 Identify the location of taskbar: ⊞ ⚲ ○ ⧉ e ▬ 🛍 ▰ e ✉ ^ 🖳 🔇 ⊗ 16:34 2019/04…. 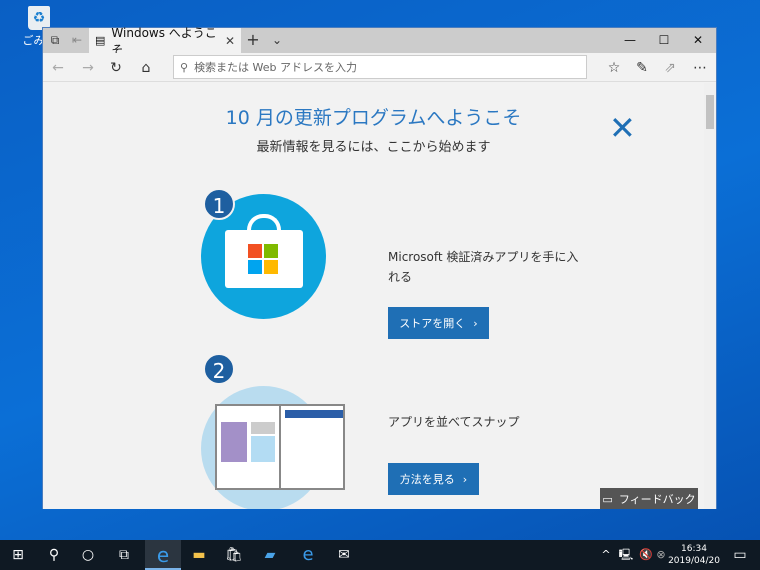
(380, 555).